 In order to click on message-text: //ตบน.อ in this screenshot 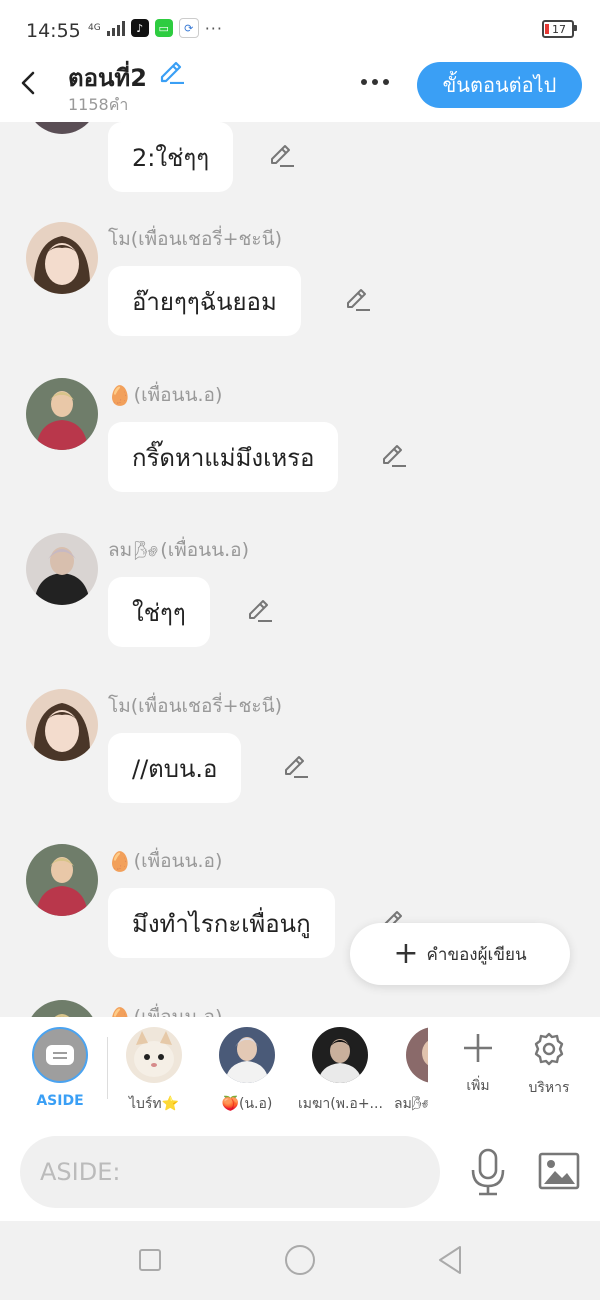, I will do `click(175, 768)`.